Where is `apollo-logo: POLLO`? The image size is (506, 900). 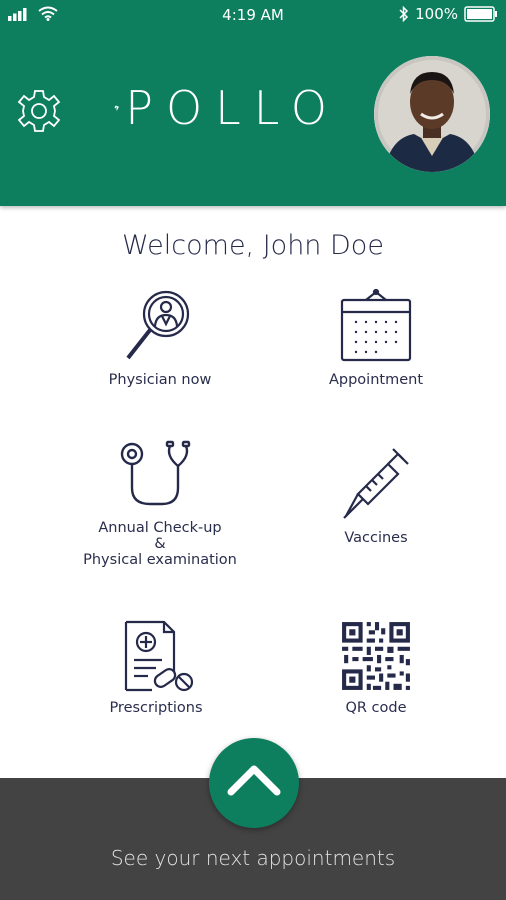
apollo-logo: POLLO is located at coordinates (227, 108).